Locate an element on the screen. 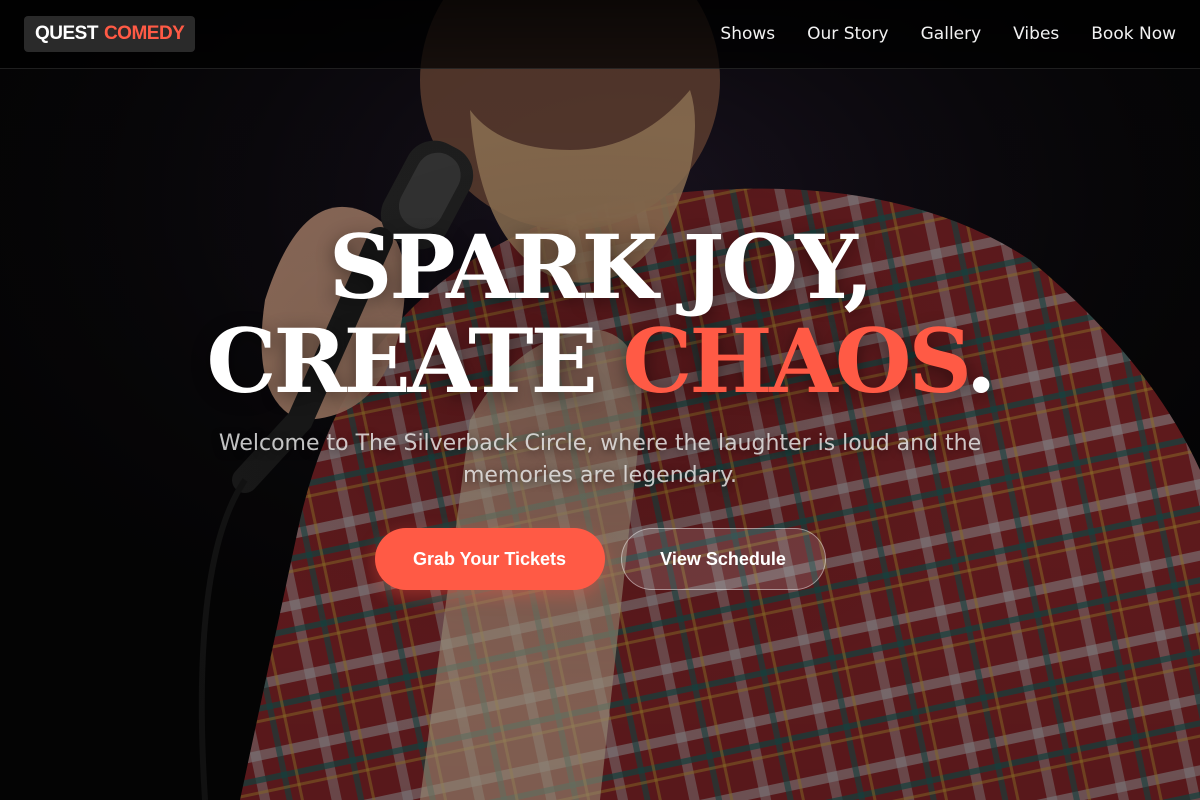 The width and height of the screenshot is (1200, 800). hero-headline-period: . is located at coordinates (981, 361).